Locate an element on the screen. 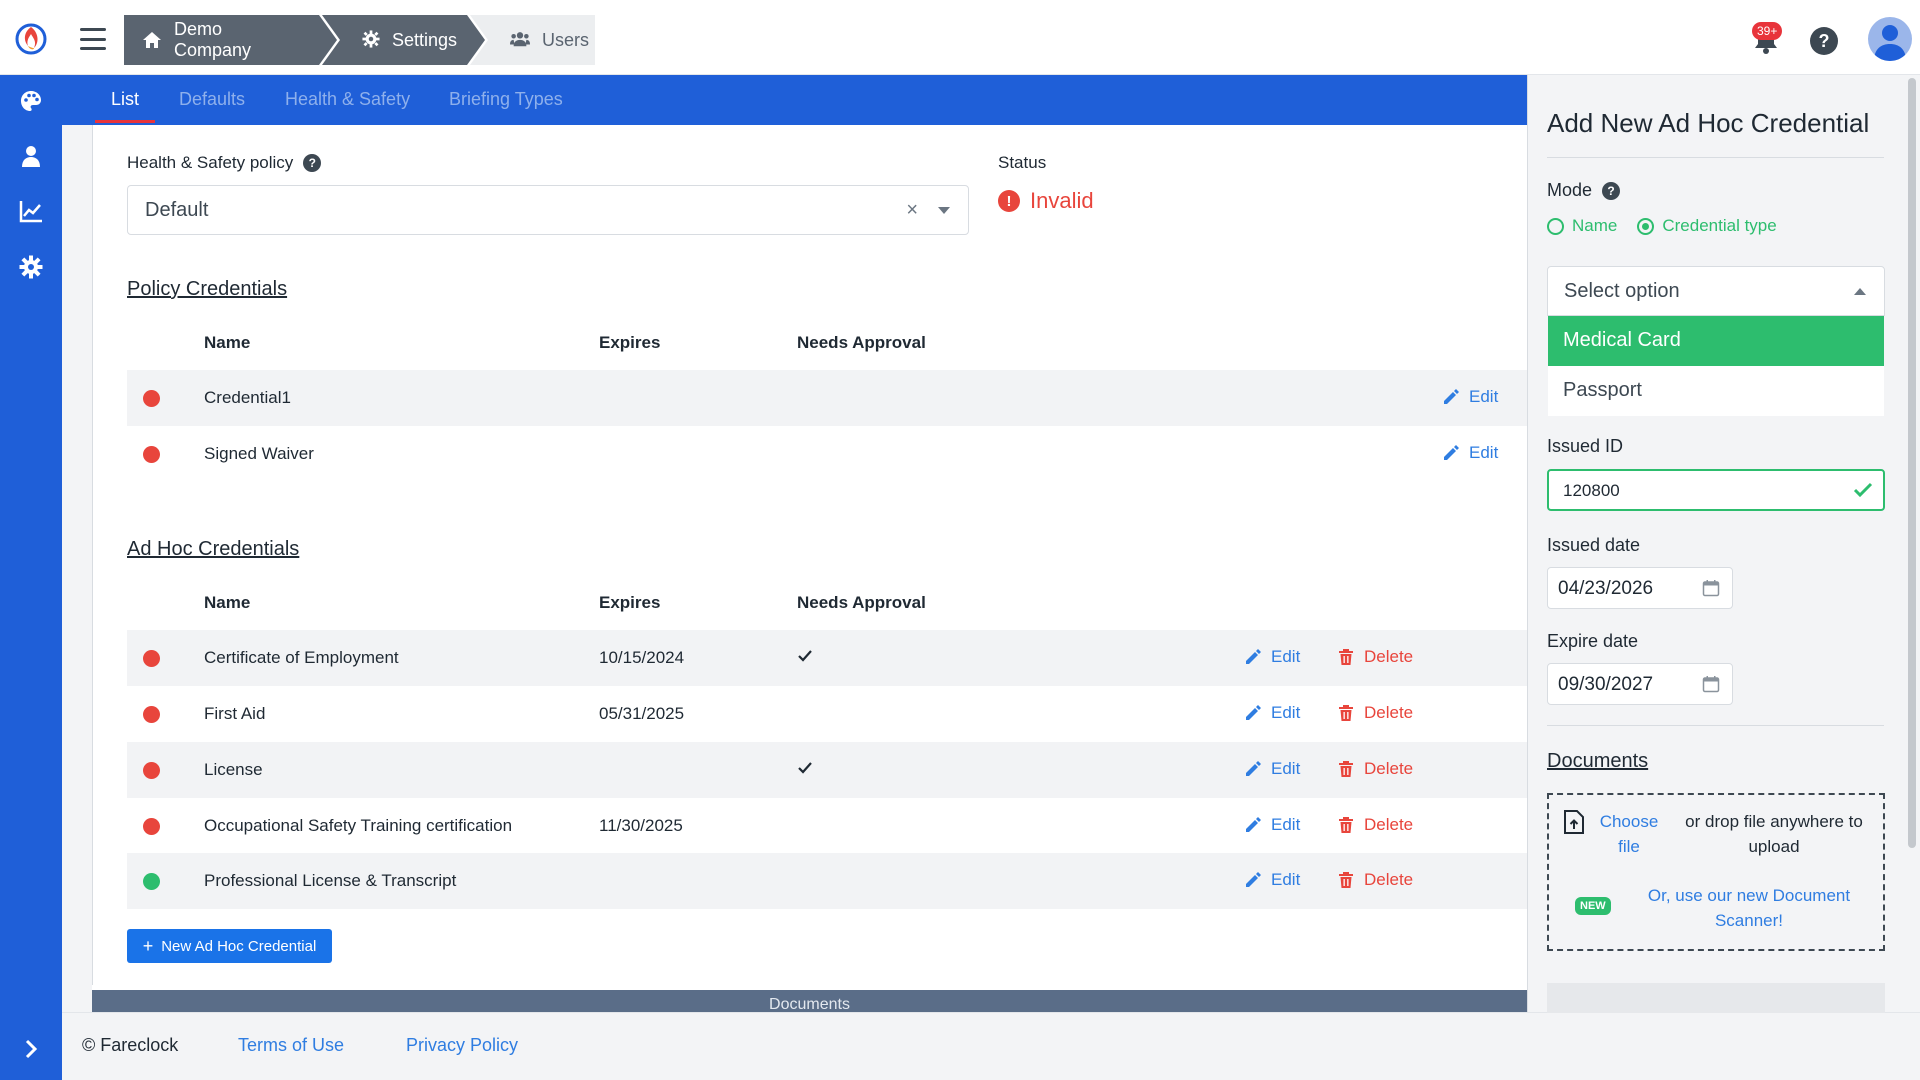 The image size is (1920, 1080). content-gutter is located at coordinates (77, 570).